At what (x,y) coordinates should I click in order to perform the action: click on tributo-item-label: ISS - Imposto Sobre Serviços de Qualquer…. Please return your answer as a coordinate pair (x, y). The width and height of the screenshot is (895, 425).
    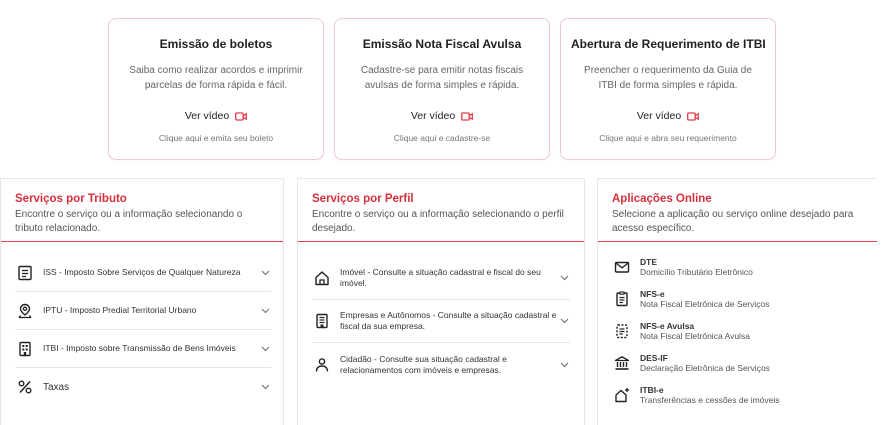
    Looking at the image, I should click on (142, 272).